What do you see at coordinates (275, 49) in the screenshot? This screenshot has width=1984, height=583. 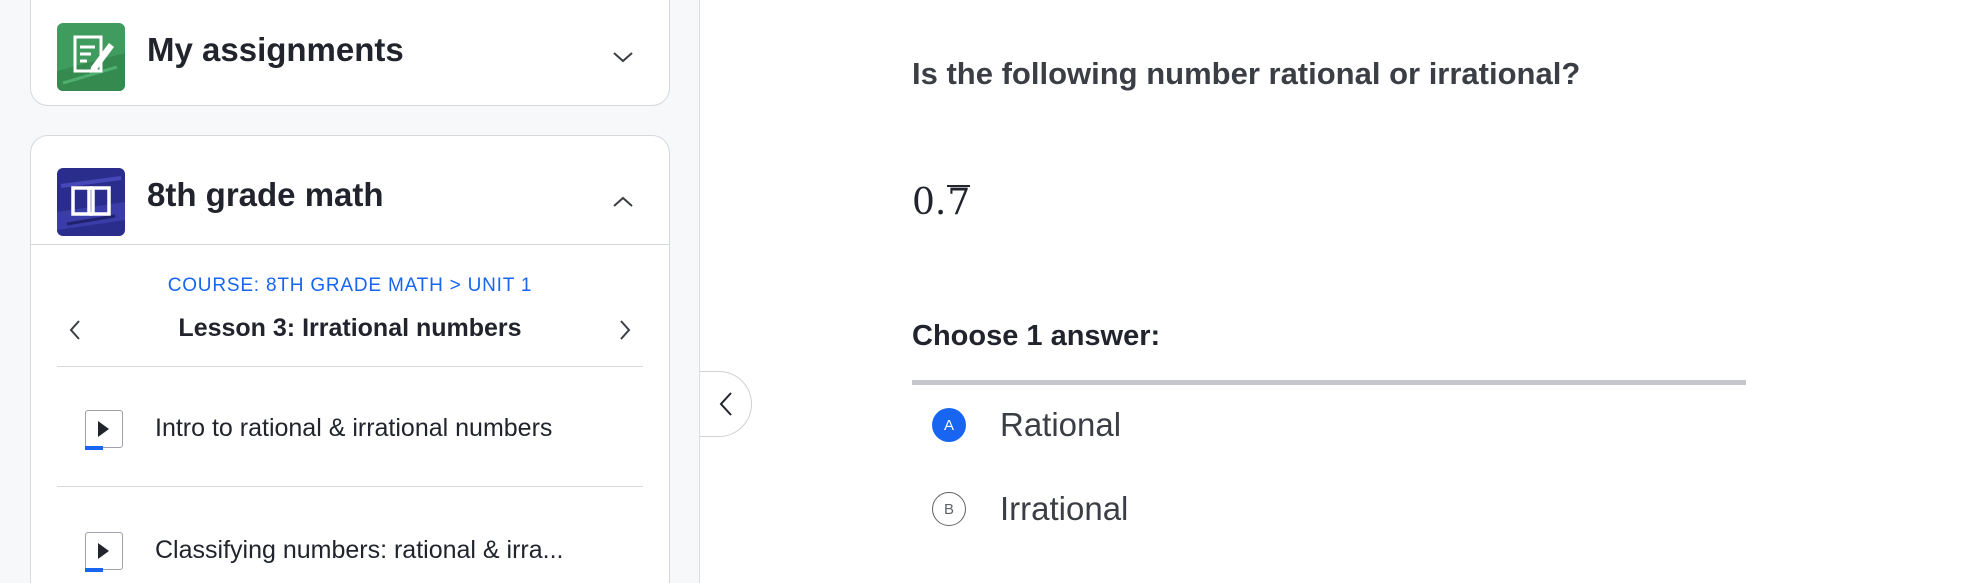 I see `assignments-title: My assignments` at bounding box center [275, 49].